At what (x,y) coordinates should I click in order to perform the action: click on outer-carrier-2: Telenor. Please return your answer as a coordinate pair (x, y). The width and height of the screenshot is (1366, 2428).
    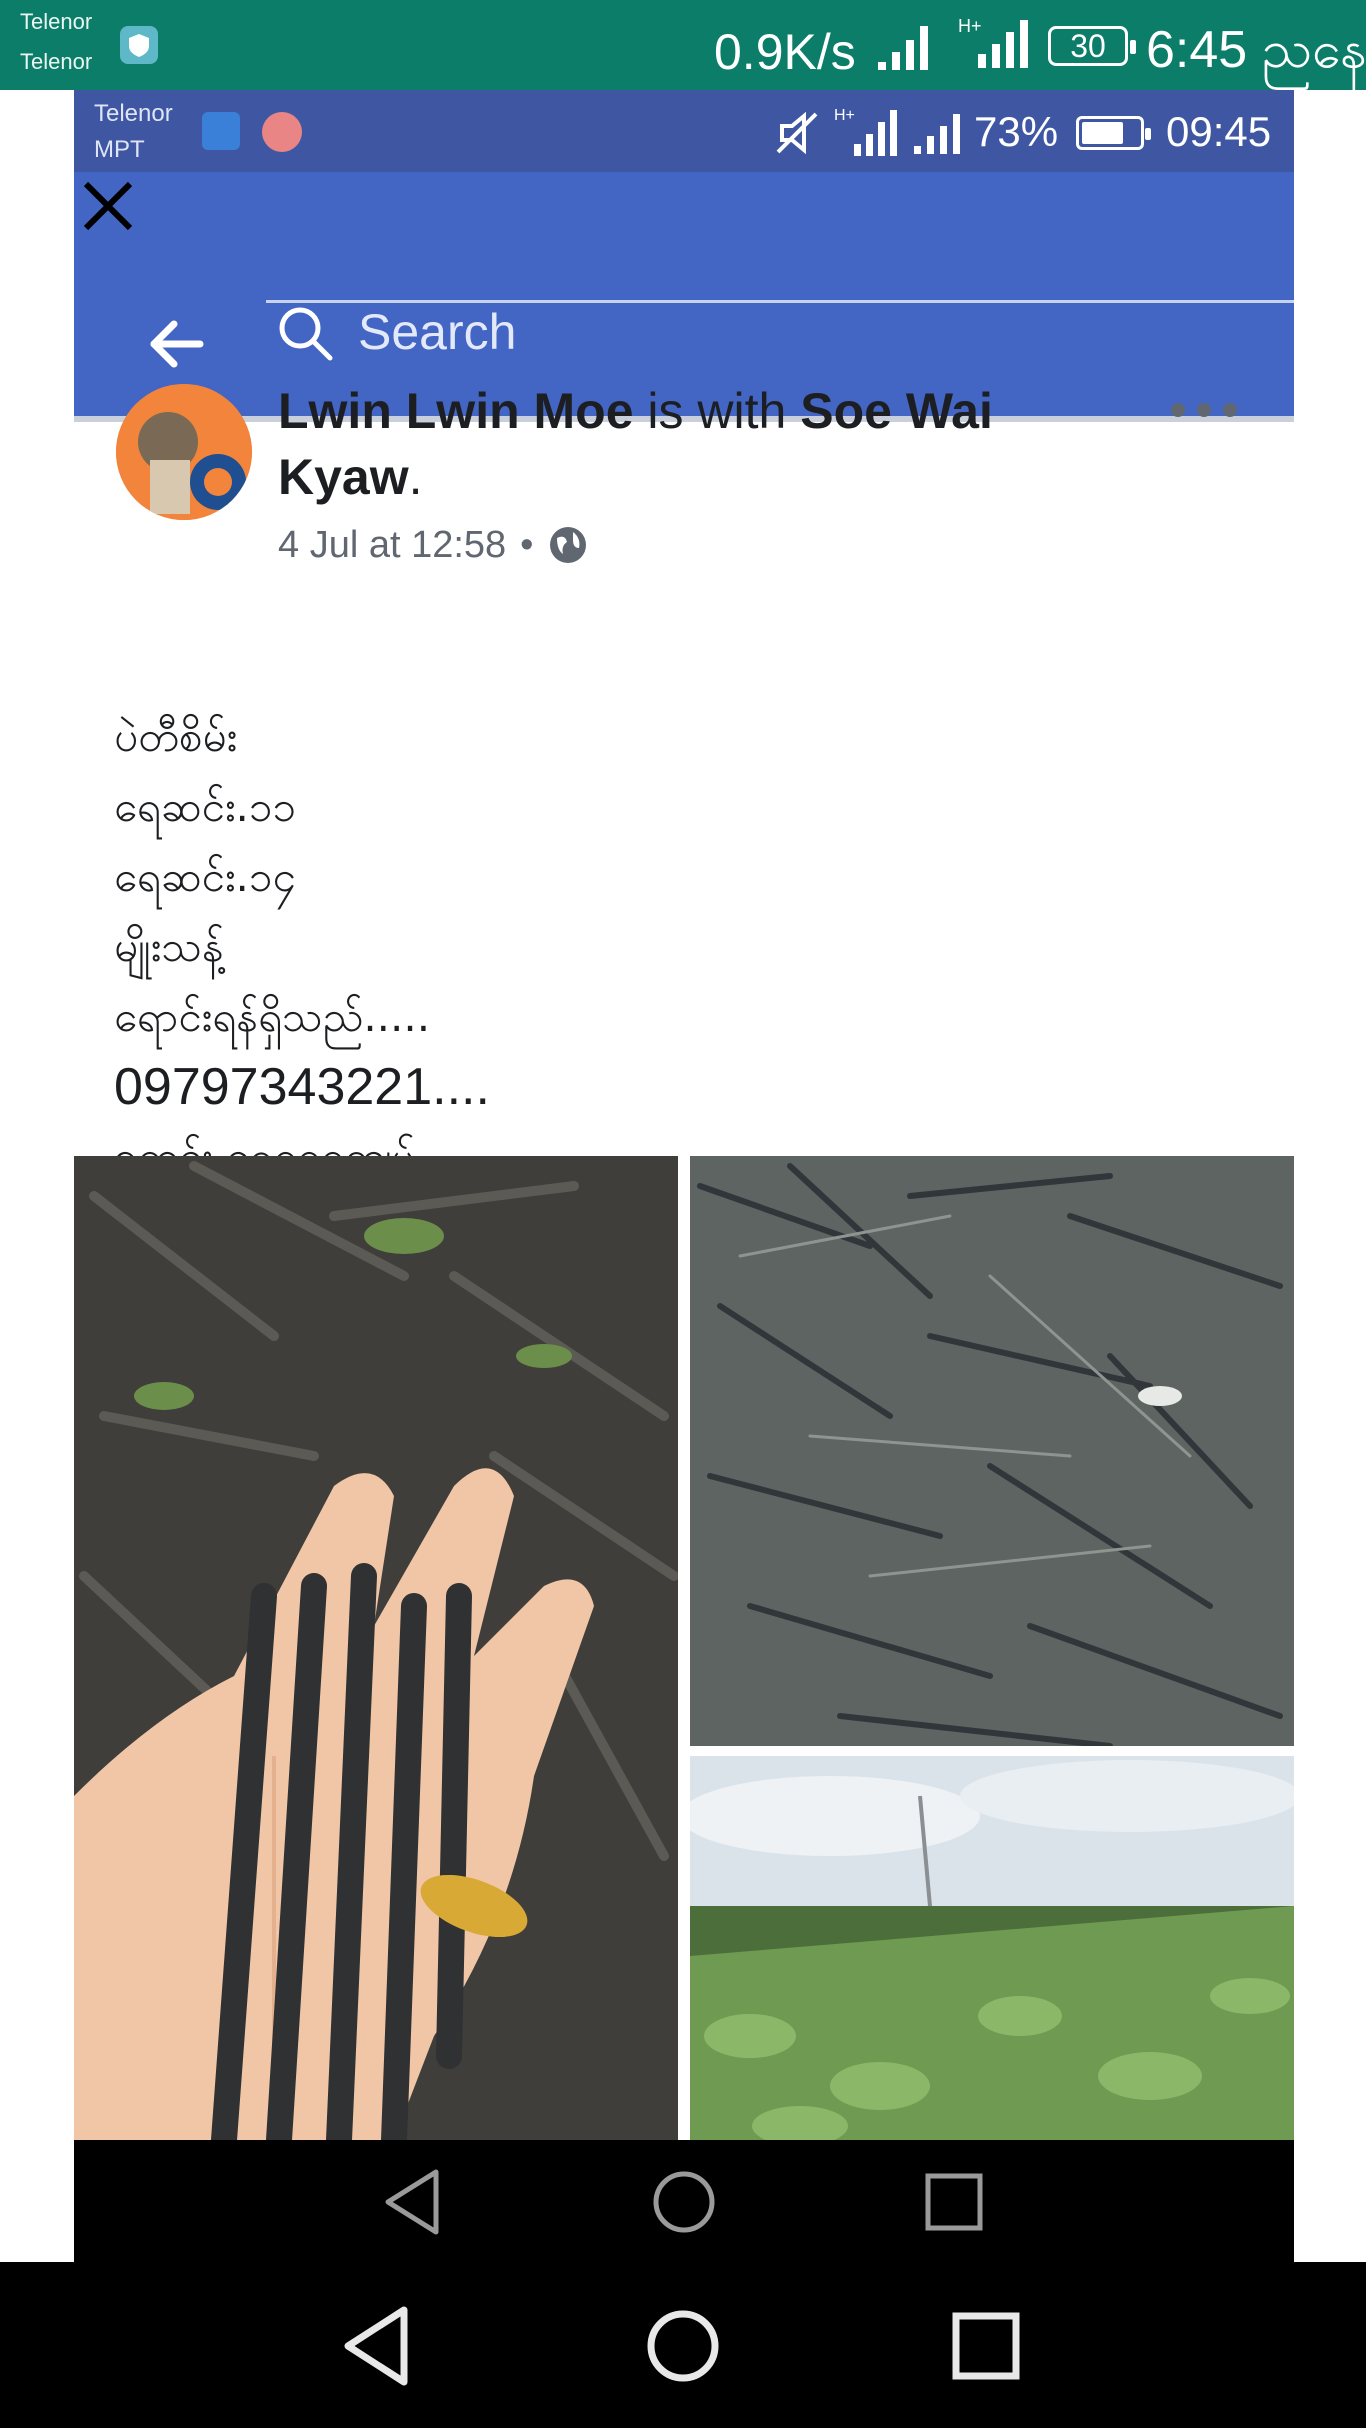
    Looking at the image, I should click on (56, 61).